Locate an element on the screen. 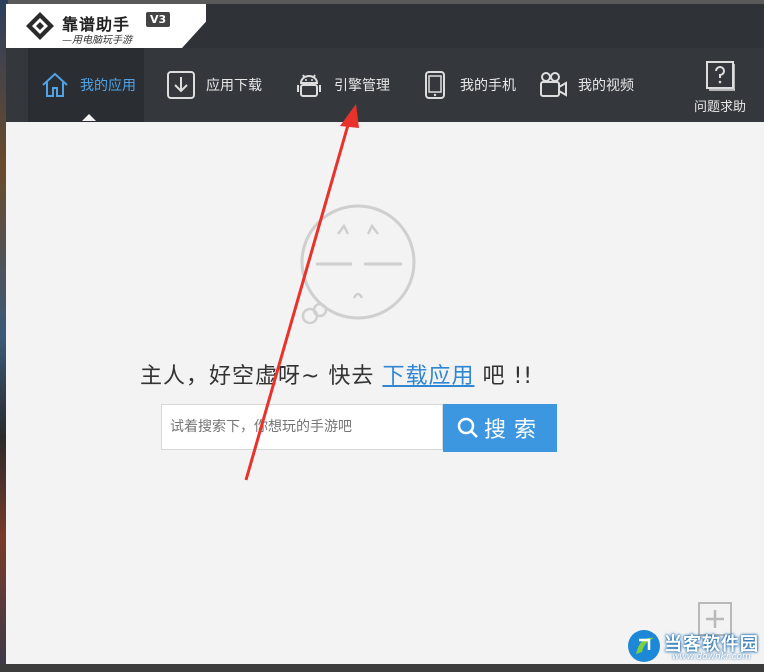 The width and height of the screenshot is (764, 672). nav-label-my-videos: 我的视频 is located at coordinates (606, 86).